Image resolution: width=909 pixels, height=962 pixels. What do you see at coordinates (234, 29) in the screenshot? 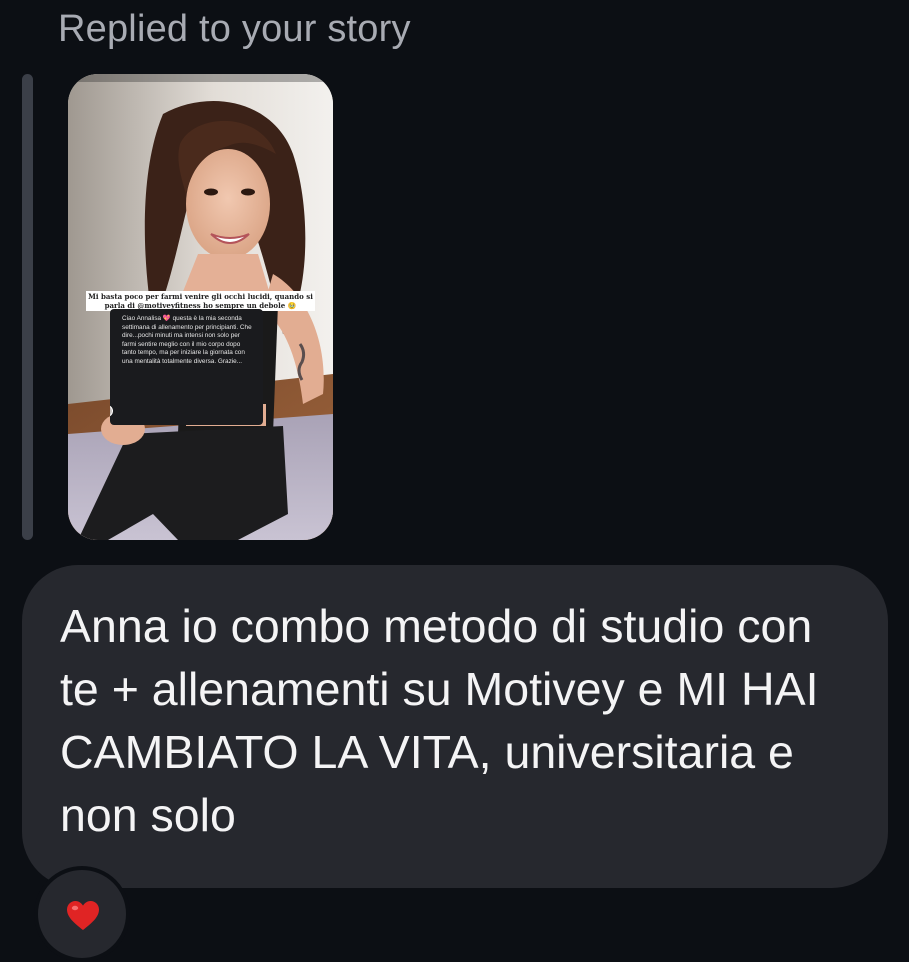
I see `reply-label: Replied to your story` at bounding box center [234, 29].